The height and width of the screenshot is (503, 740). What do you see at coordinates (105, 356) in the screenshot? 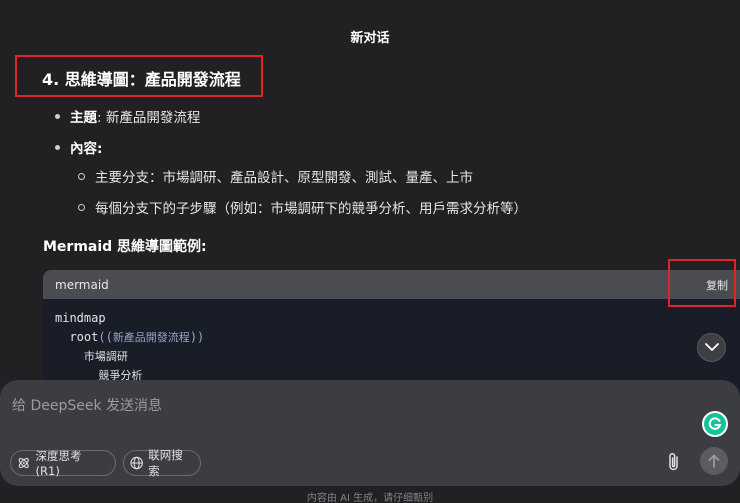
I see `code-line: 市場調研` at bounding box center [105, 356].